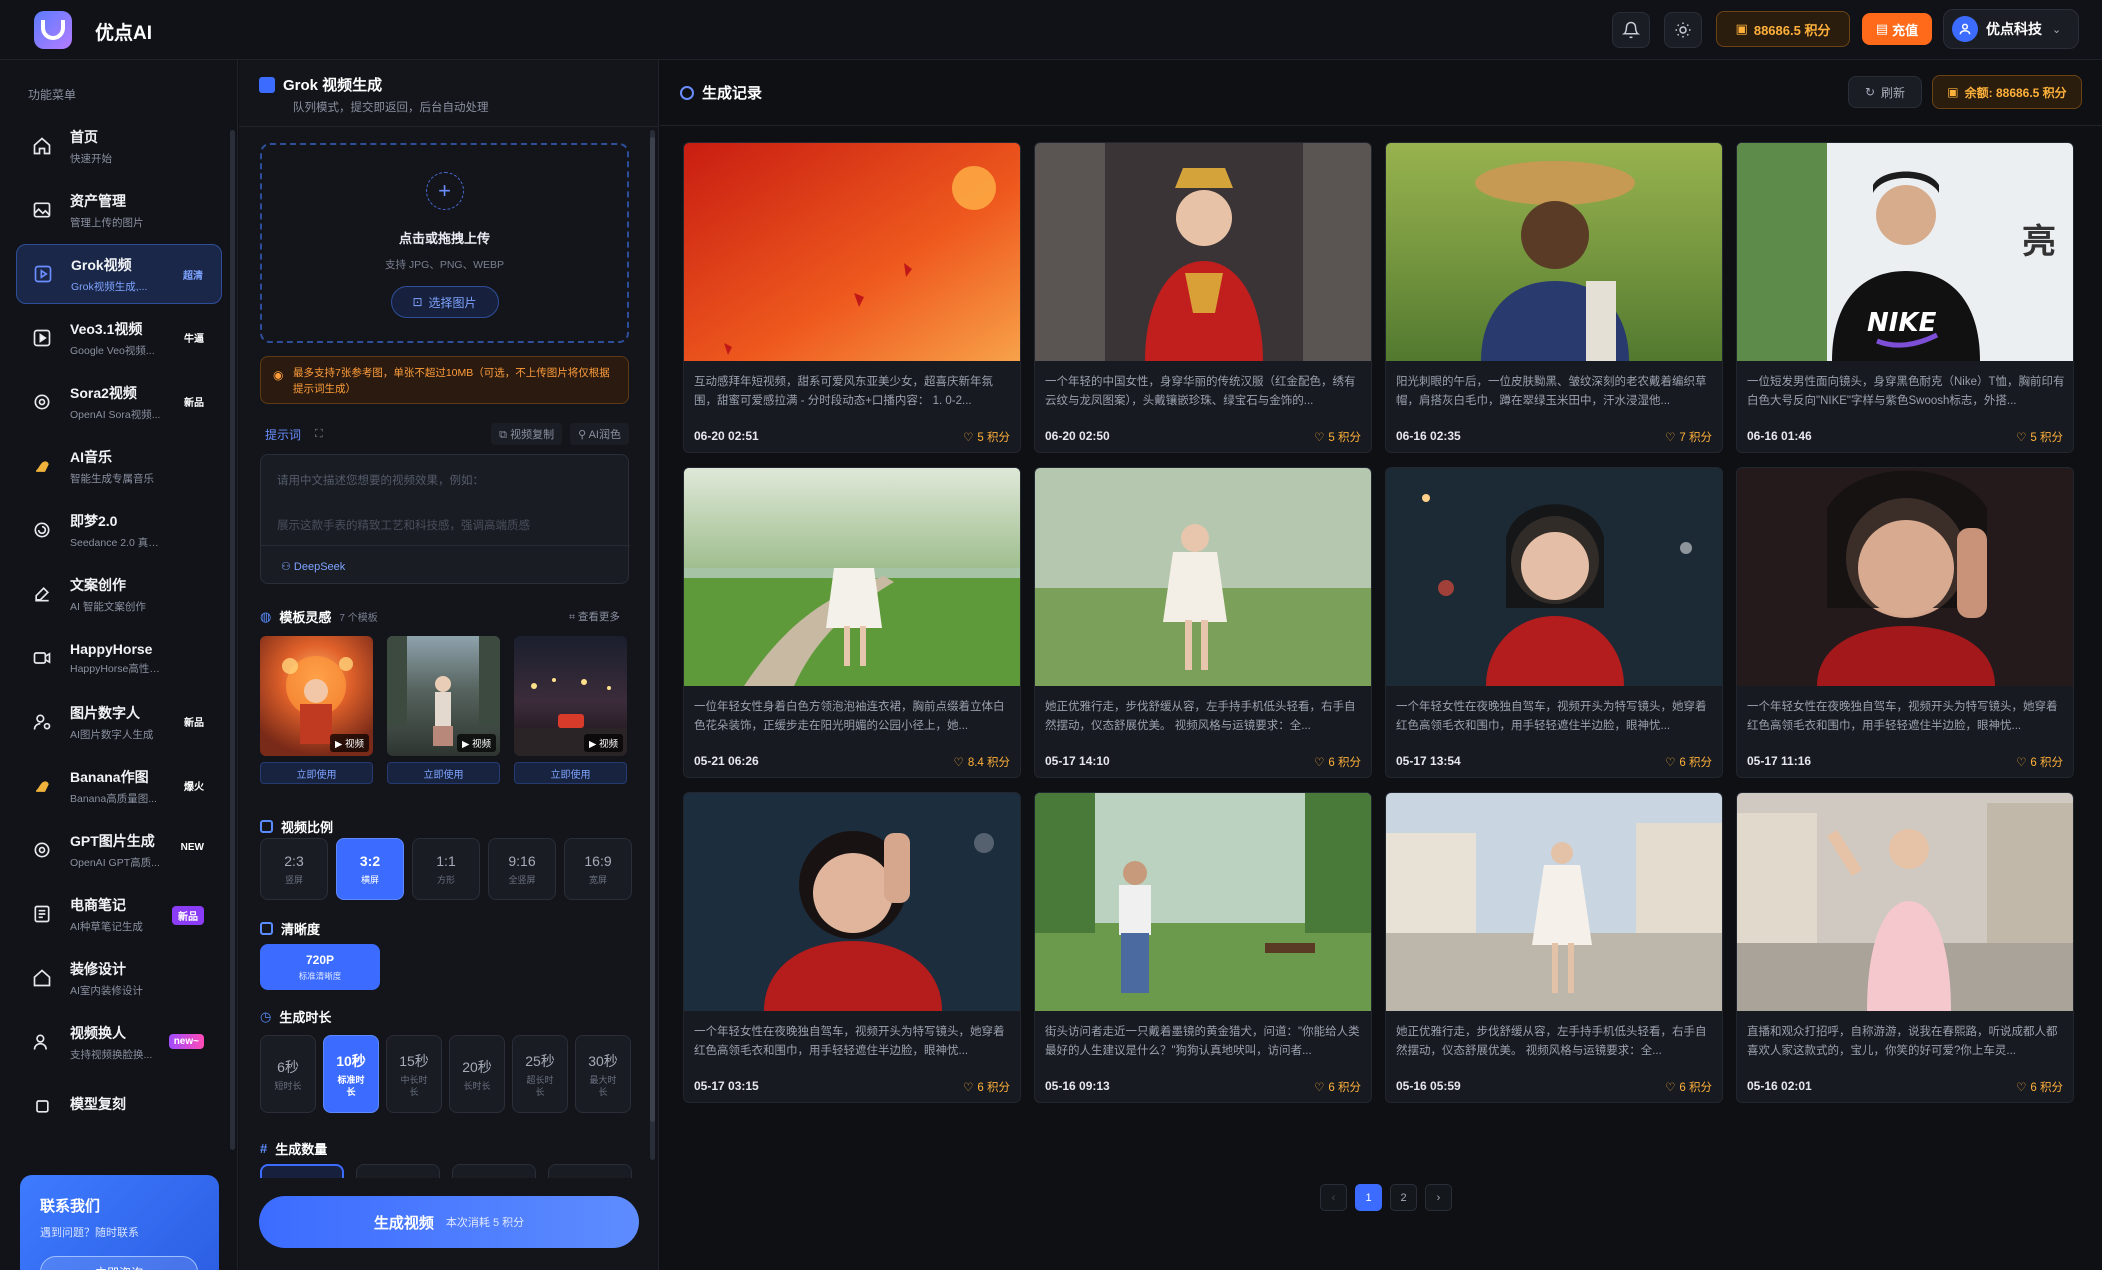  Describe the element at coordinates (1683, 30) in the screenshot. I see `theme-sun-icon` at that location.